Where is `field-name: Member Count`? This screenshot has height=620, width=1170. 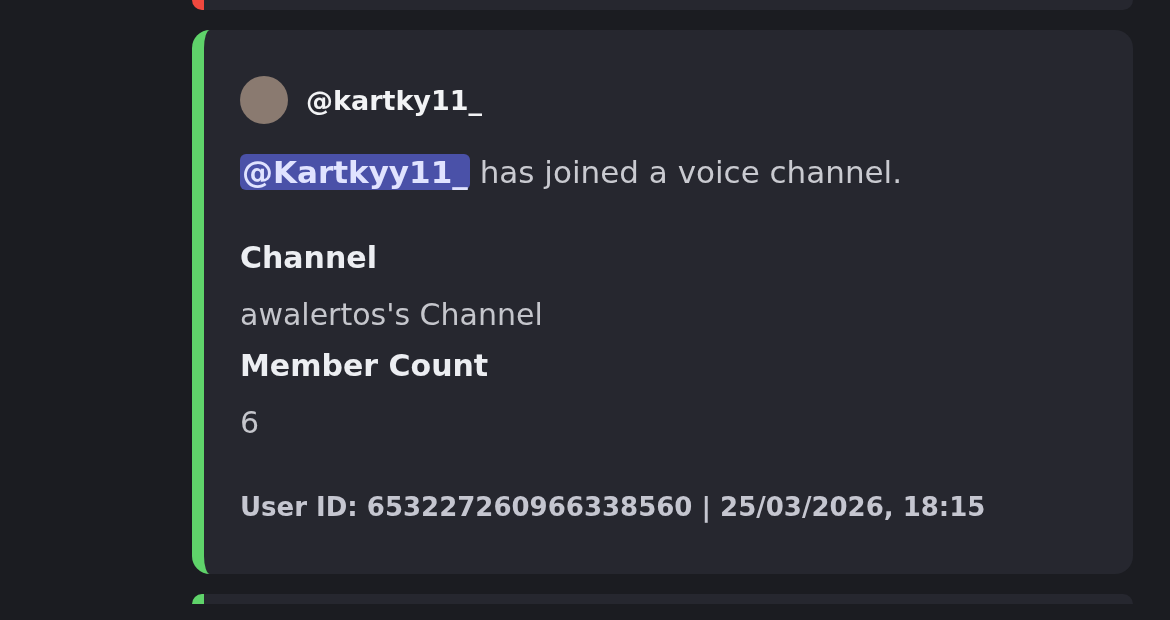 field-name: Member Count is located at coordinates (365, 365).